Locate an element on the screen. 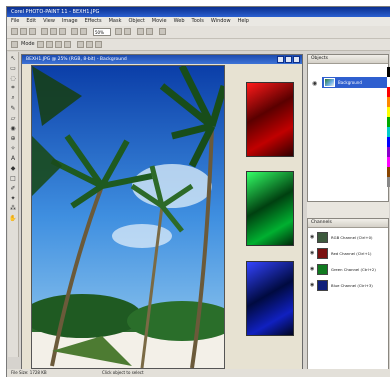 Image resolution: width=390 pixels, height=377 pixels. menu-tools: Tools is located at coordinates (198, 21).